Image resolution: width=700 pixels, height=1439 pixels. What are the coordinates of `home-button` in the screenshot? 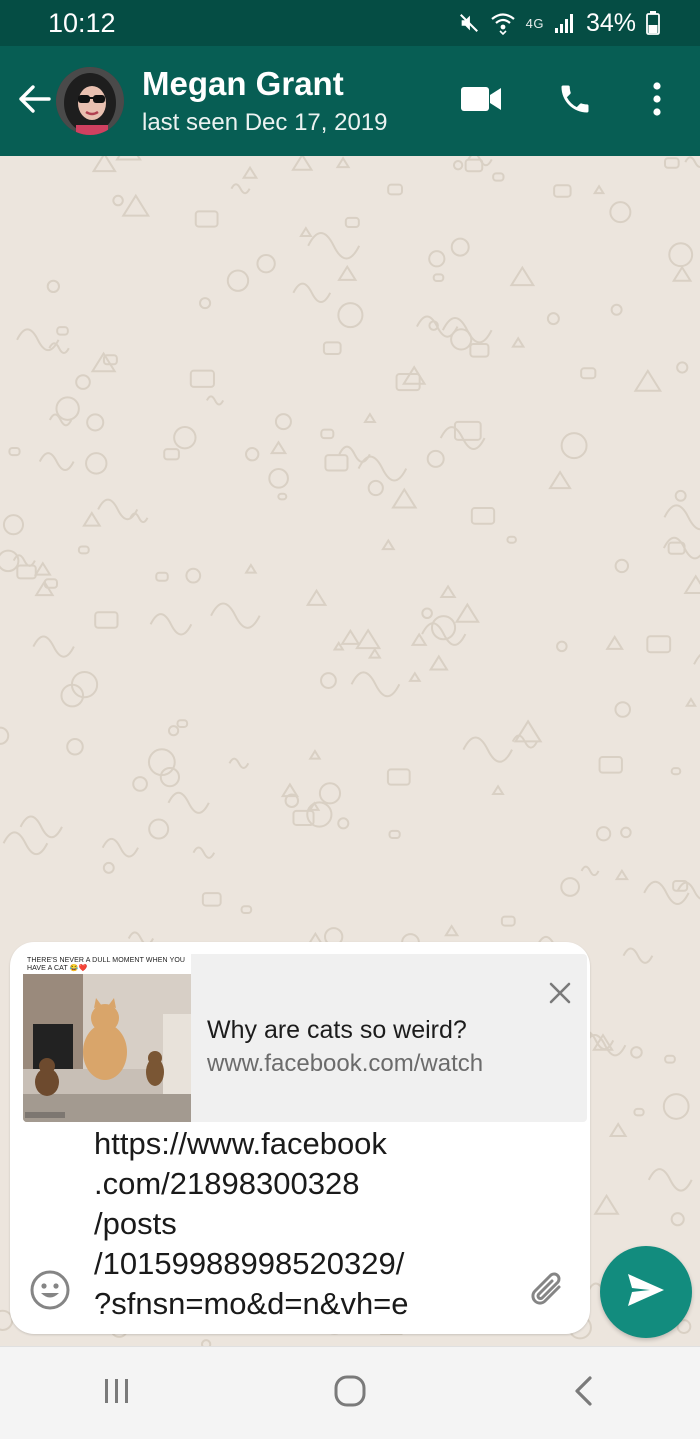 It's located at (350, 1393).